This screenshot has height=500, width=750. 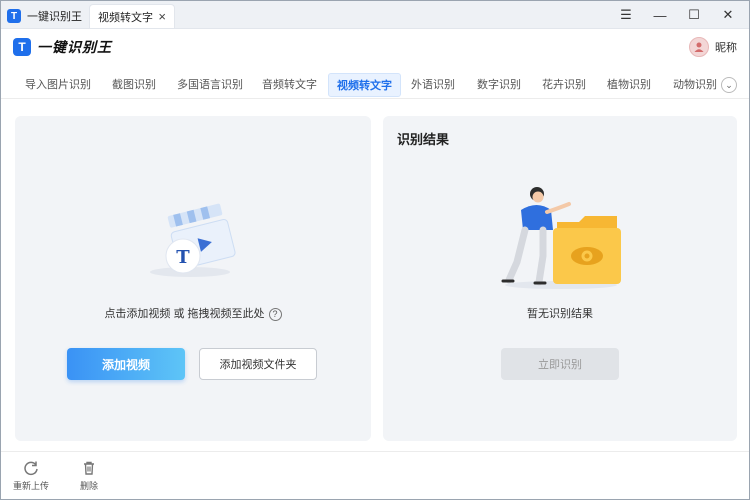 I want to click on tab-animal: 动物识别, so click(x=695, y=85).